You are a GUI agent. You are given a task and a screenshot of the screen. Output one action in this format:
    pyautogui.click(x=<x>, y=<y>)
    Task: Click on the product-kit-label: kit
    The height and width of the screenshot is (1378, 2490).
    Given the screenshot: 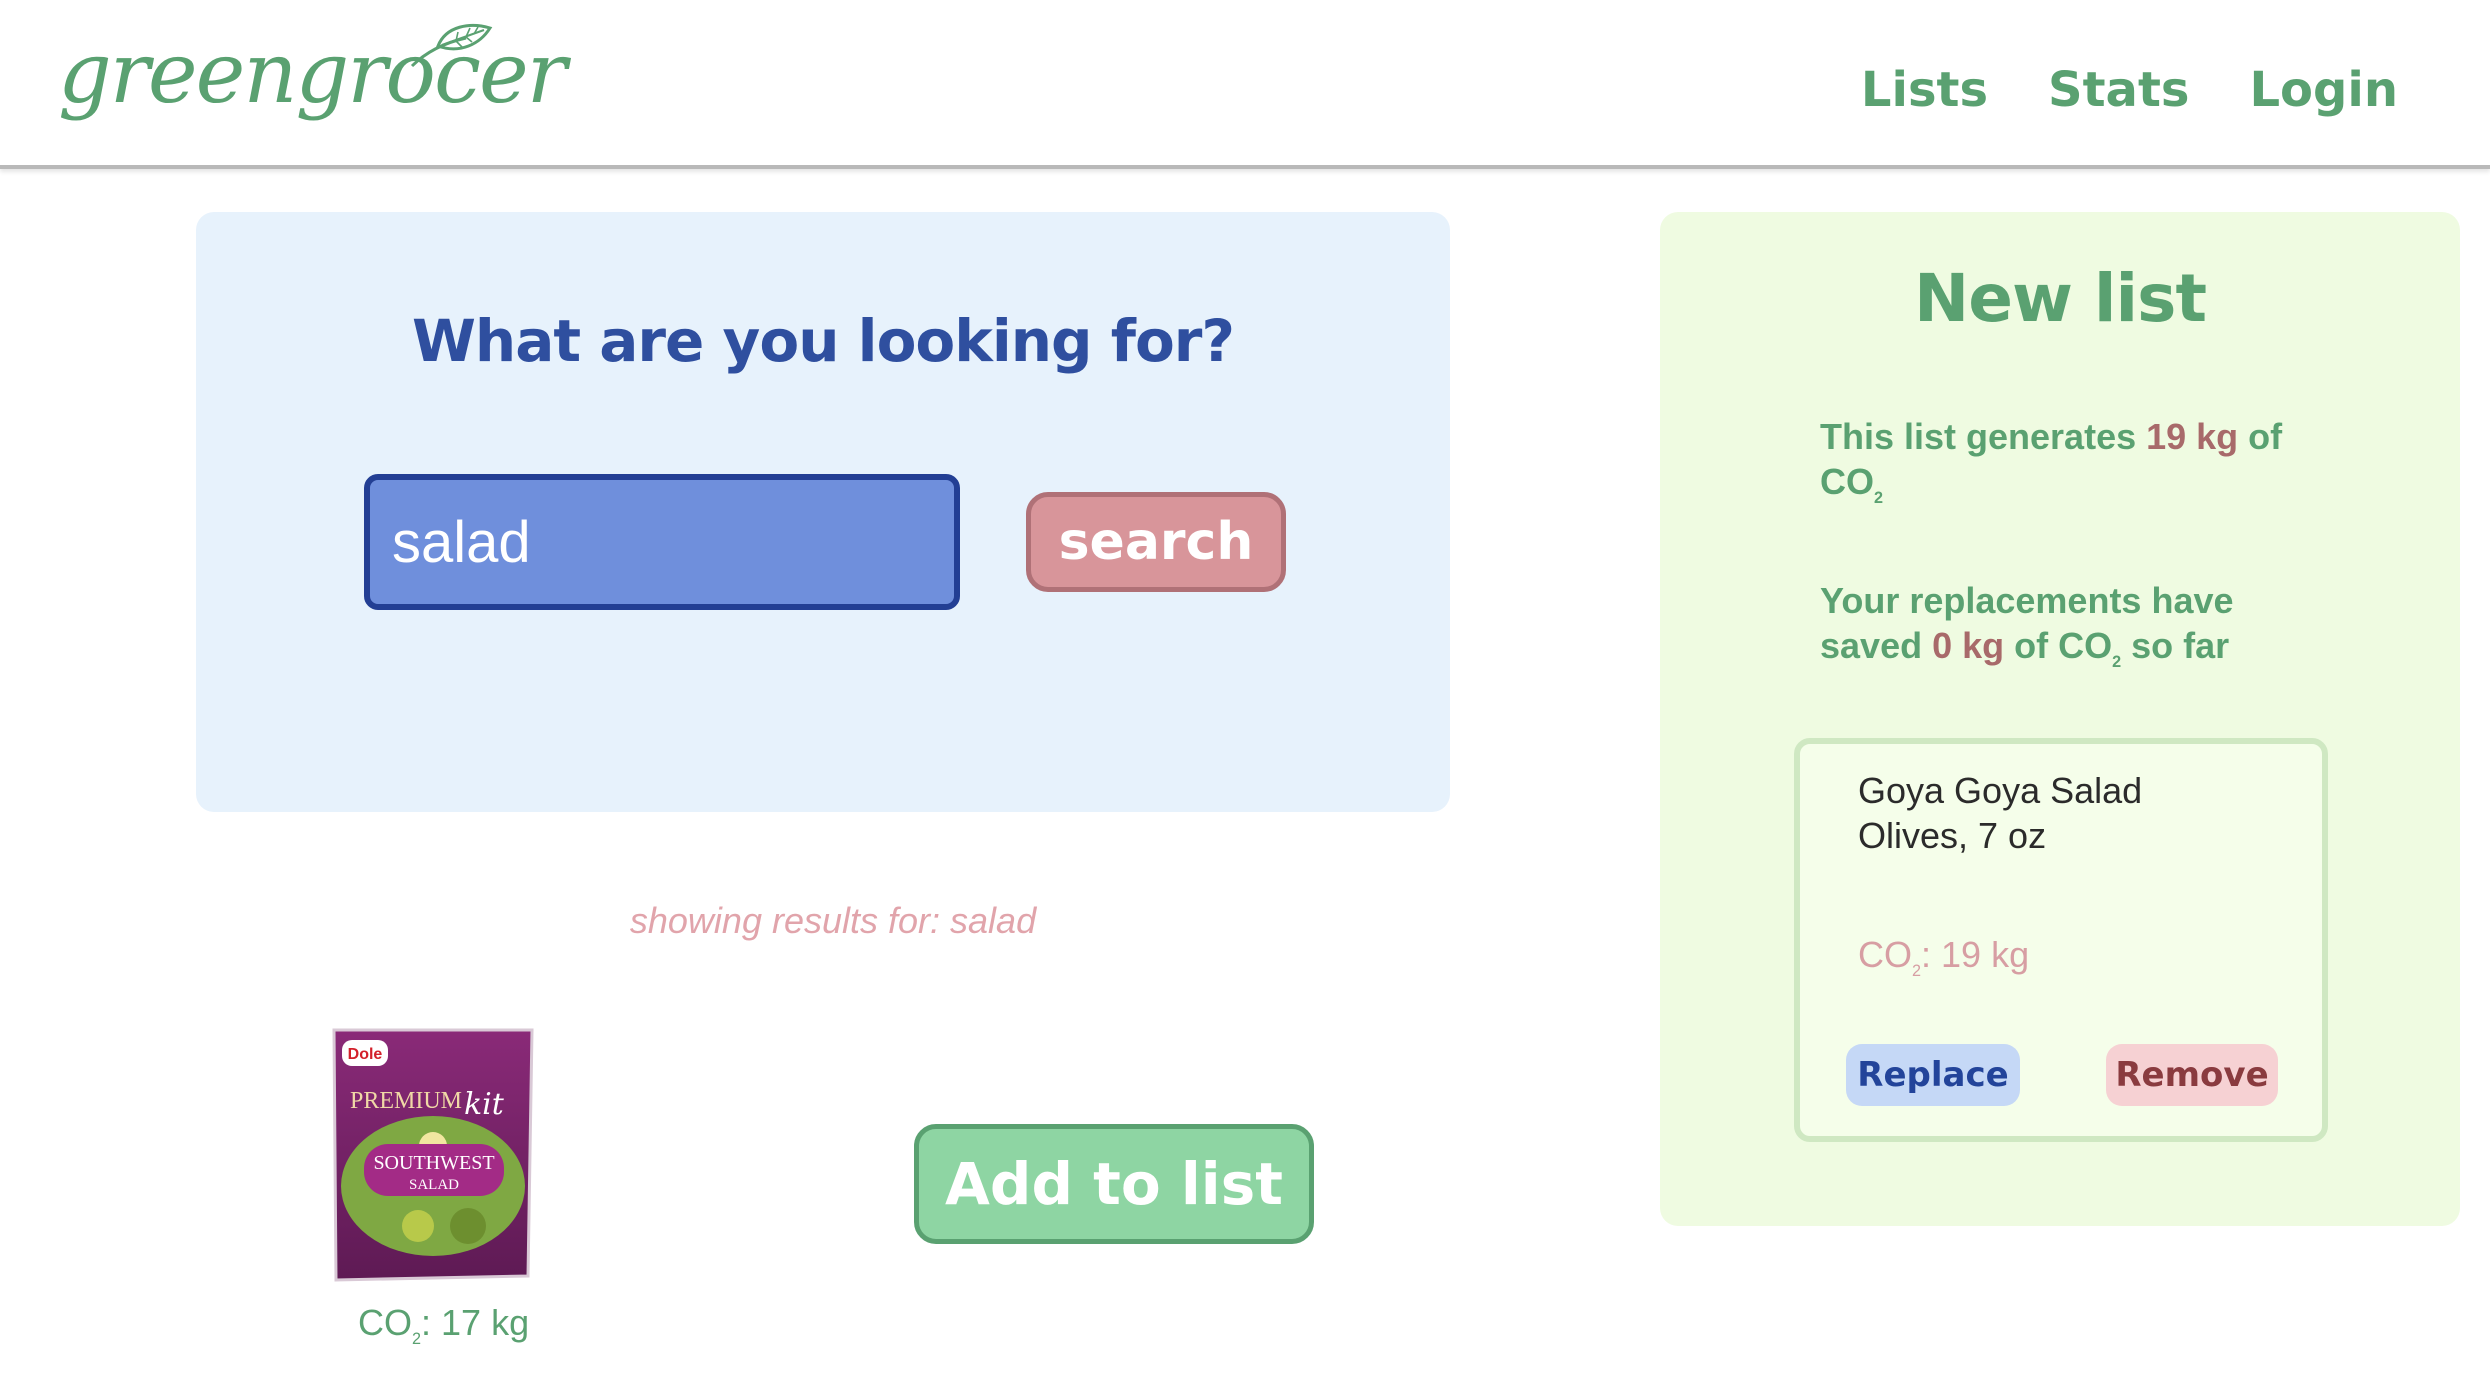 What is the action you would take?
    pyautogui.click(x=484, y=1104)
    